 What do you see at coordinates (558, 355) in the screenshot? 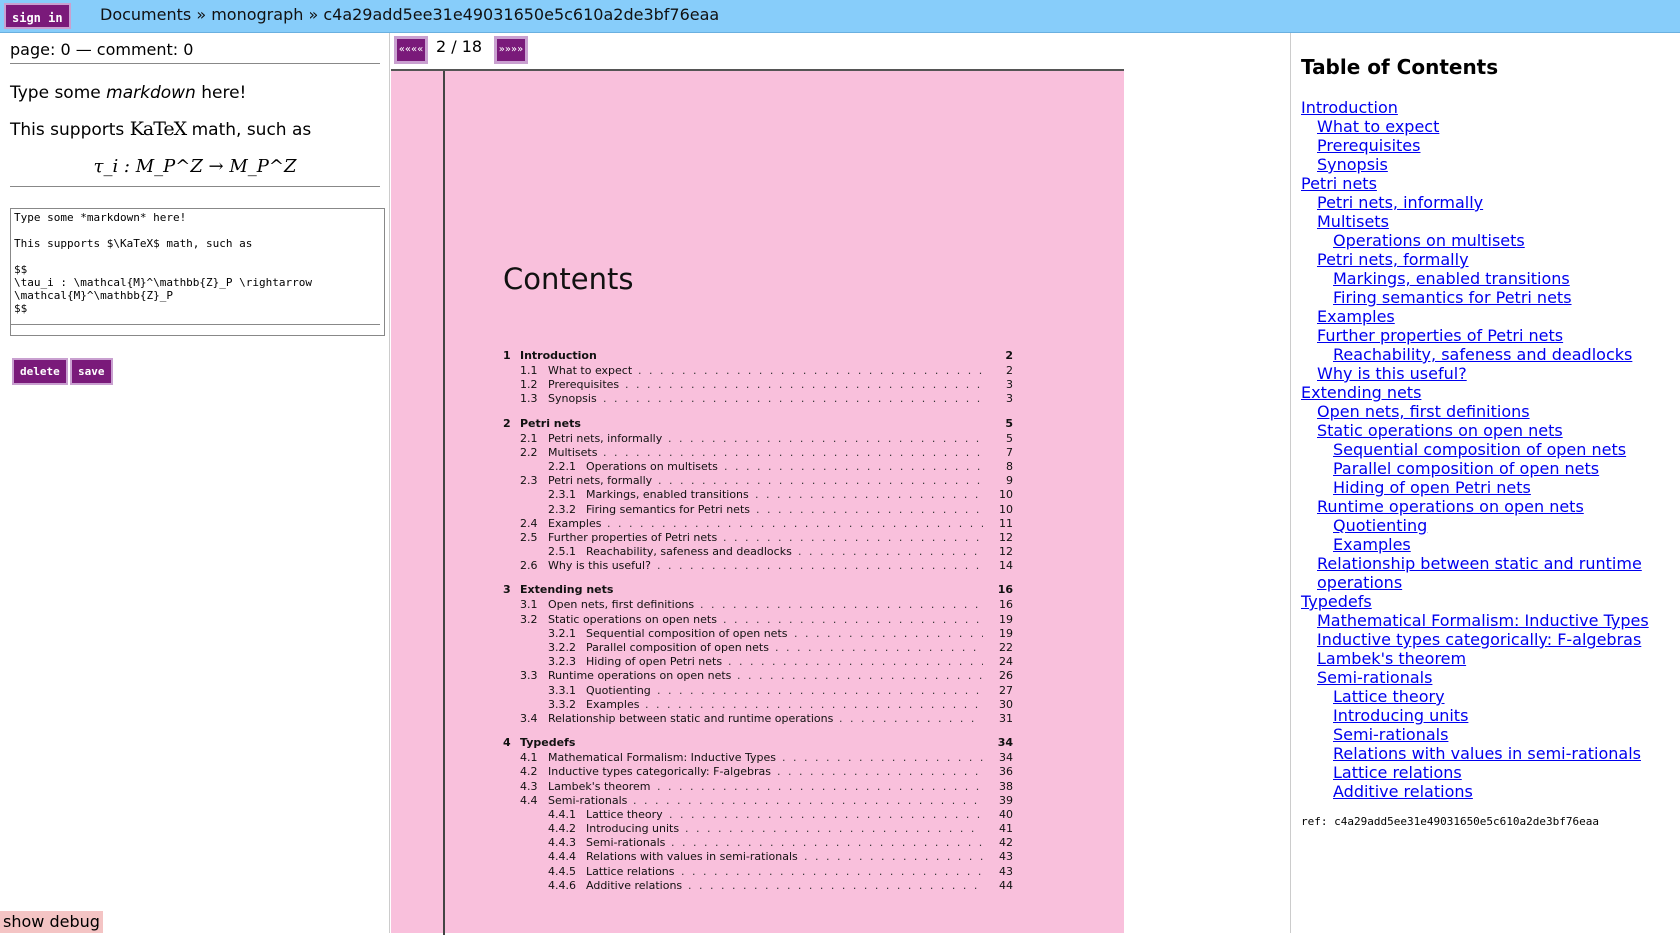
I see `pdf-toc-title: Introduction` at bounding box center [558, 355].